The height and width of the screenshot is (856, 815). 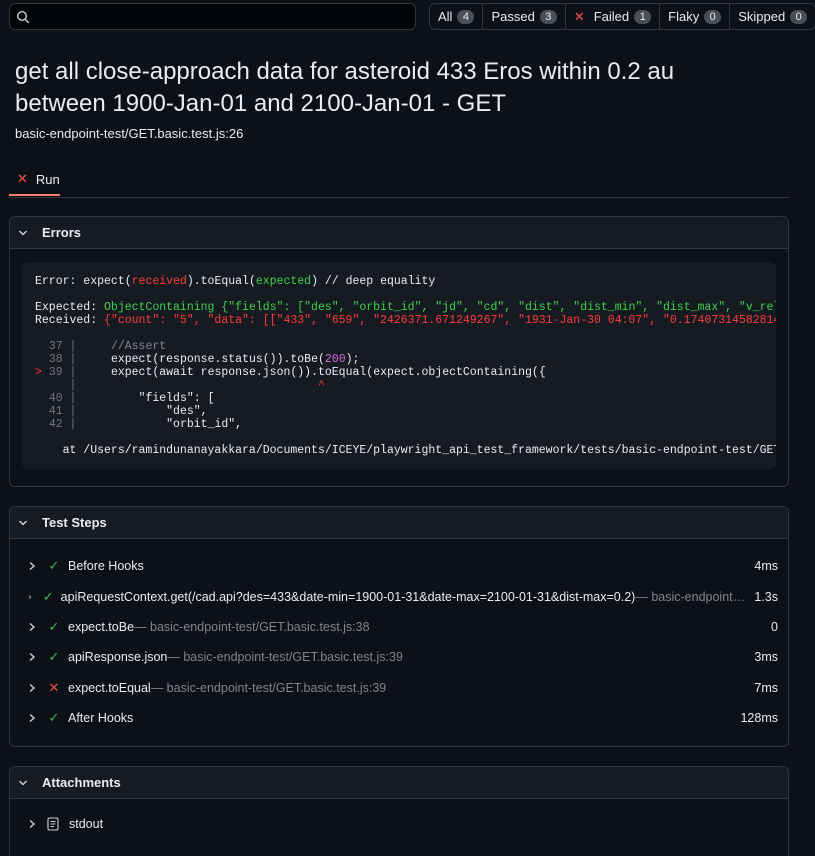 What do you see at coordinates (23, 17) in the screenshot?
I see `search-icon` at bounding box center [23, 17].